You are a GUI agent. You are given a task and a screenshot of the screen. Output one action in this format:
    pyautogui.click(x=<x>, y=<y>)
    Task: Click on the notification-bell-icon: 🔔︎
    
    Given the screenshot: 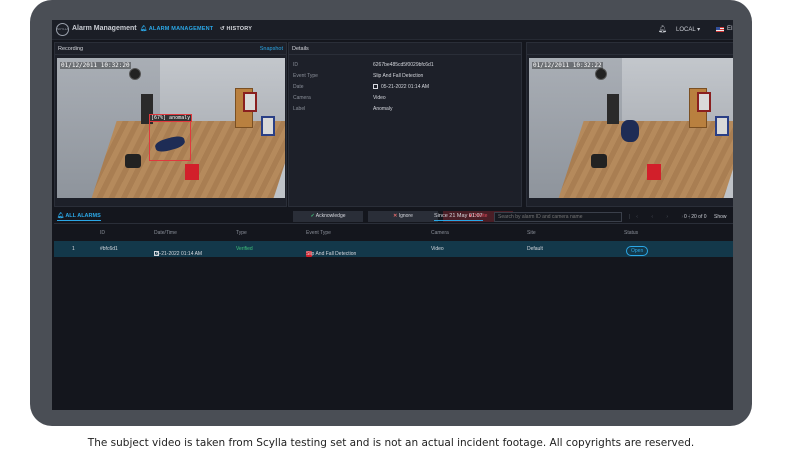 What is the action you would take?
    pyautogui.click(x=662, y=29)
    